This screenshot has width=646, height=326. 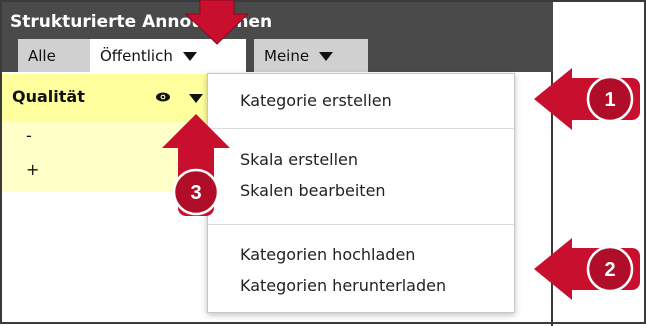 I want to click on callout-3-number: 3, so click(x=195, y=193).